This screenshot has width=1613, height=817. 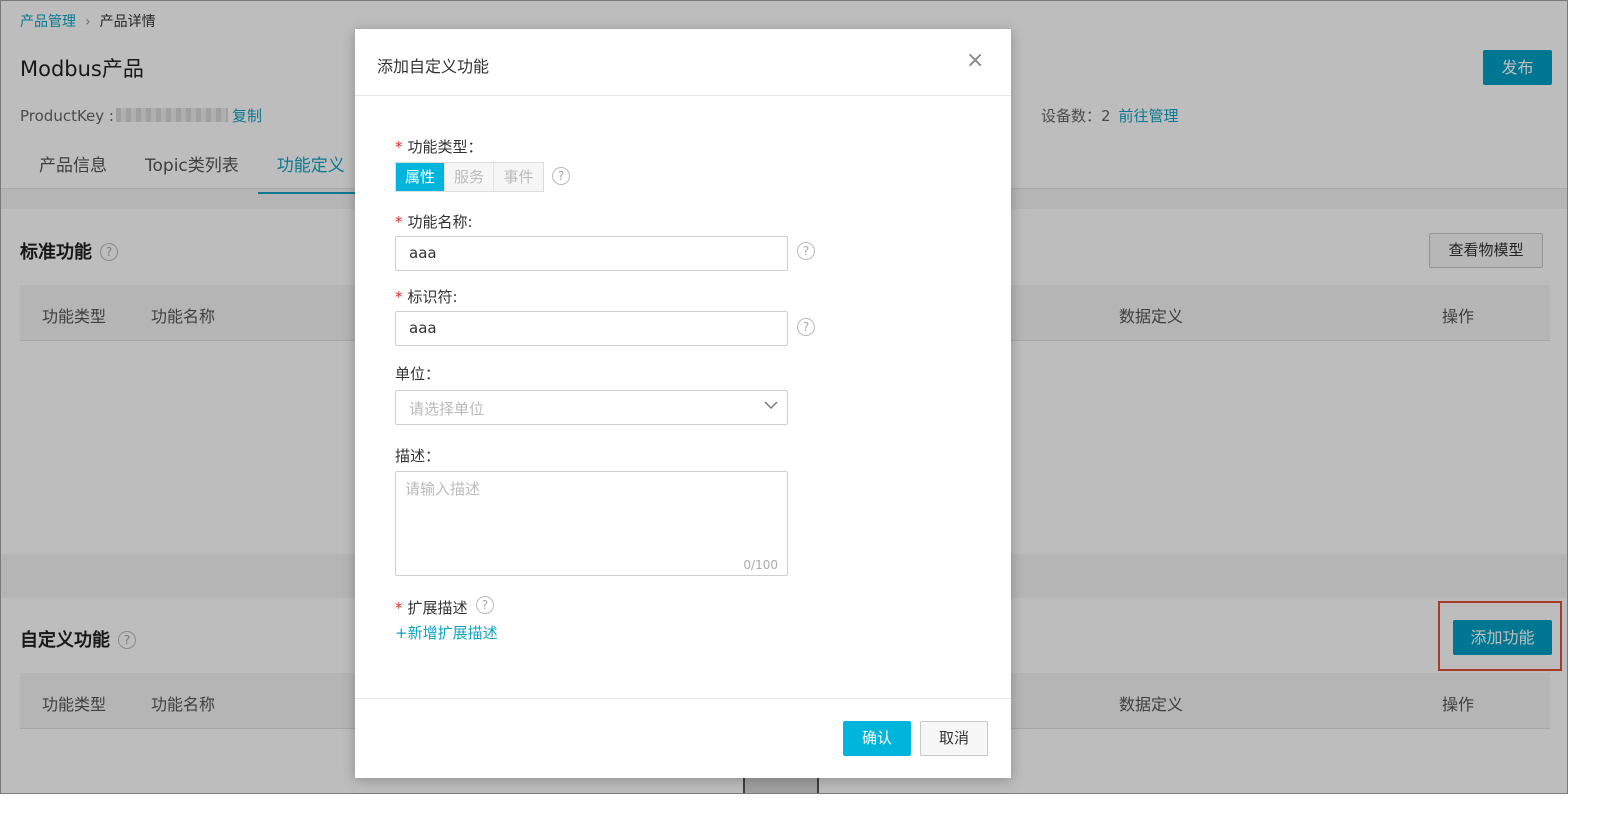 What do you see at coordinates (433, 66) in the screenshot?
I see `dialog-title: 添加自定义功能` at bounding box center [433, 66].